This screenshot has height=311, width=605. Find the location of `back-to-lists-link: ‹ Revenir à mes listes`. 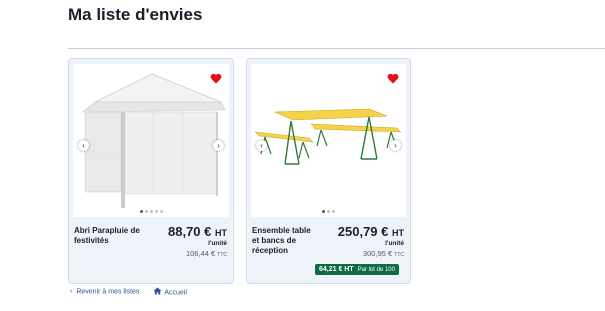

back-to-lists-link: ‹ Revenir à mes listes is located at coordinates (105, 292).